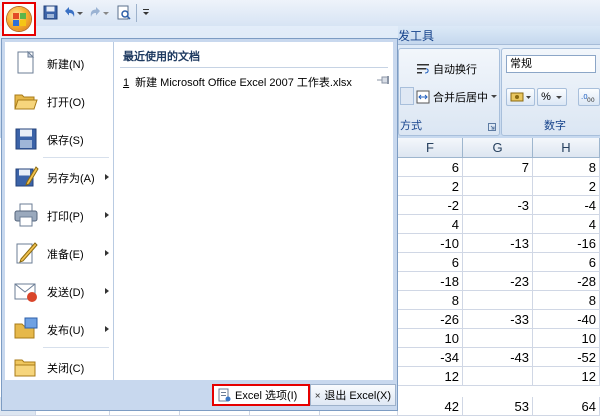  I want to click on menu-item-label: 保存(S), so click(65, 141).